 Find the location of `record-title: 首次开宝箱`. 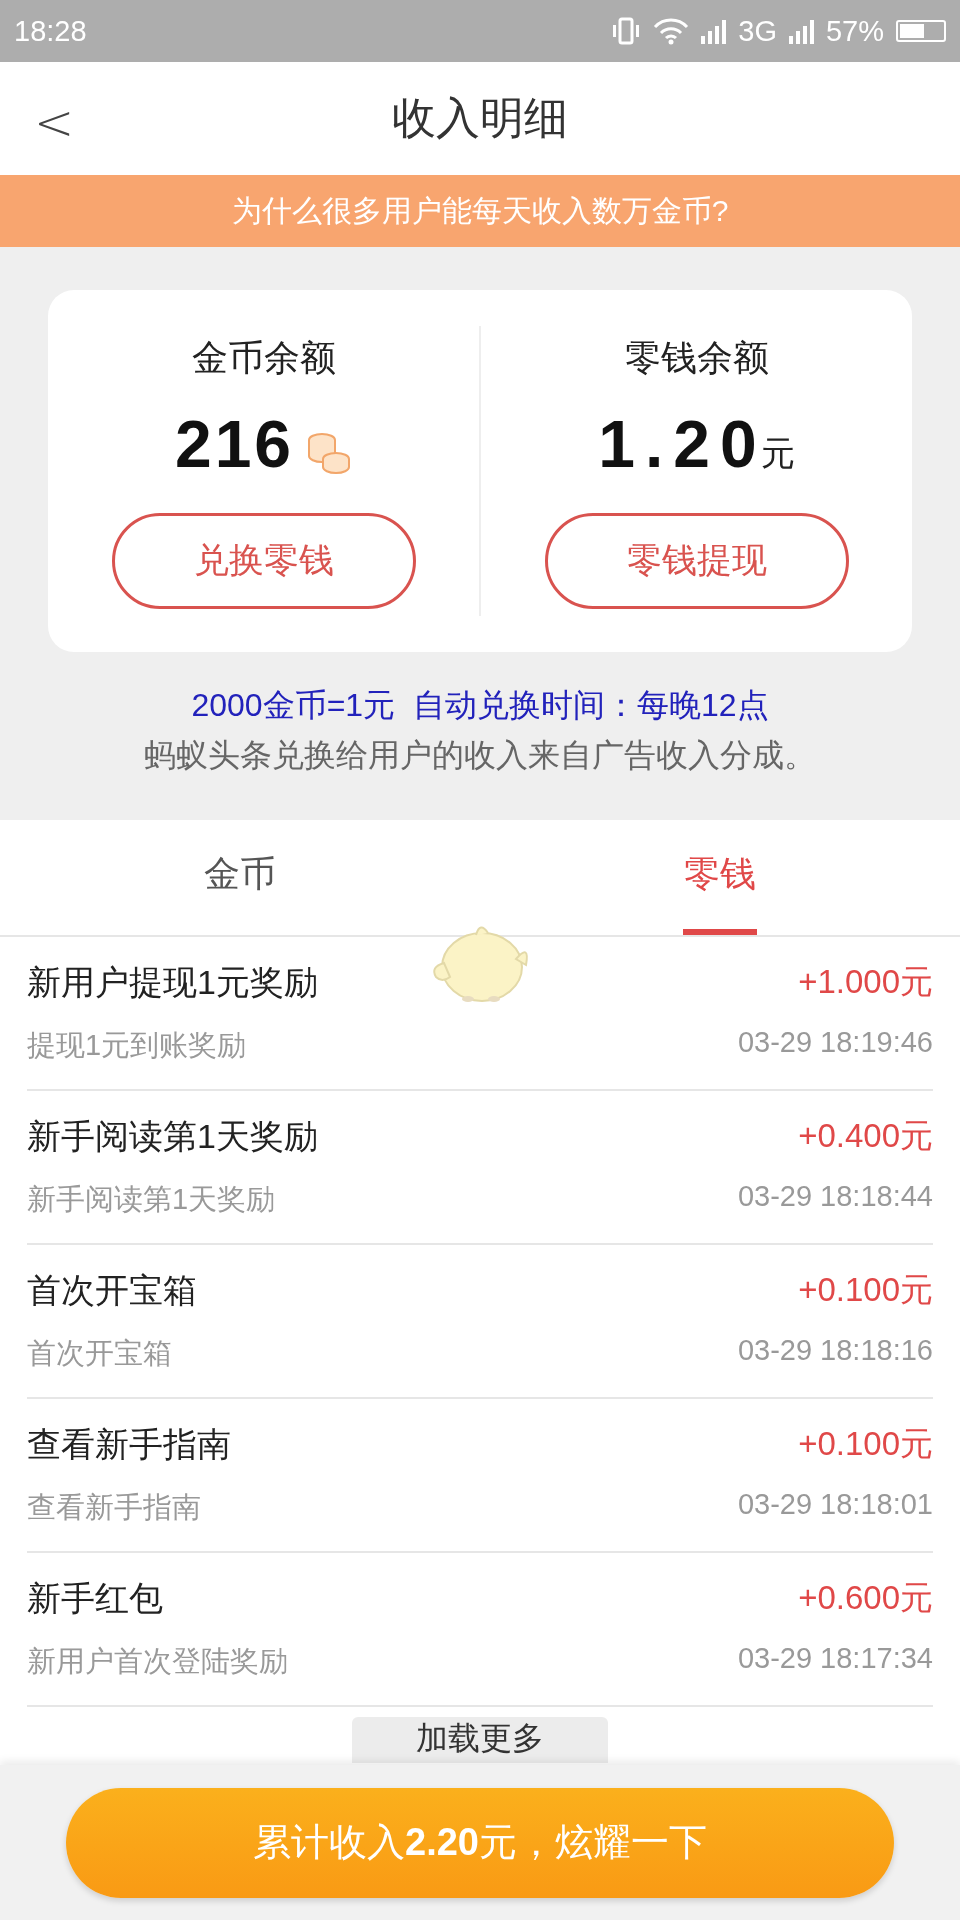

record-title: 首次开宝箱 is located at coordinates (112, 1290).